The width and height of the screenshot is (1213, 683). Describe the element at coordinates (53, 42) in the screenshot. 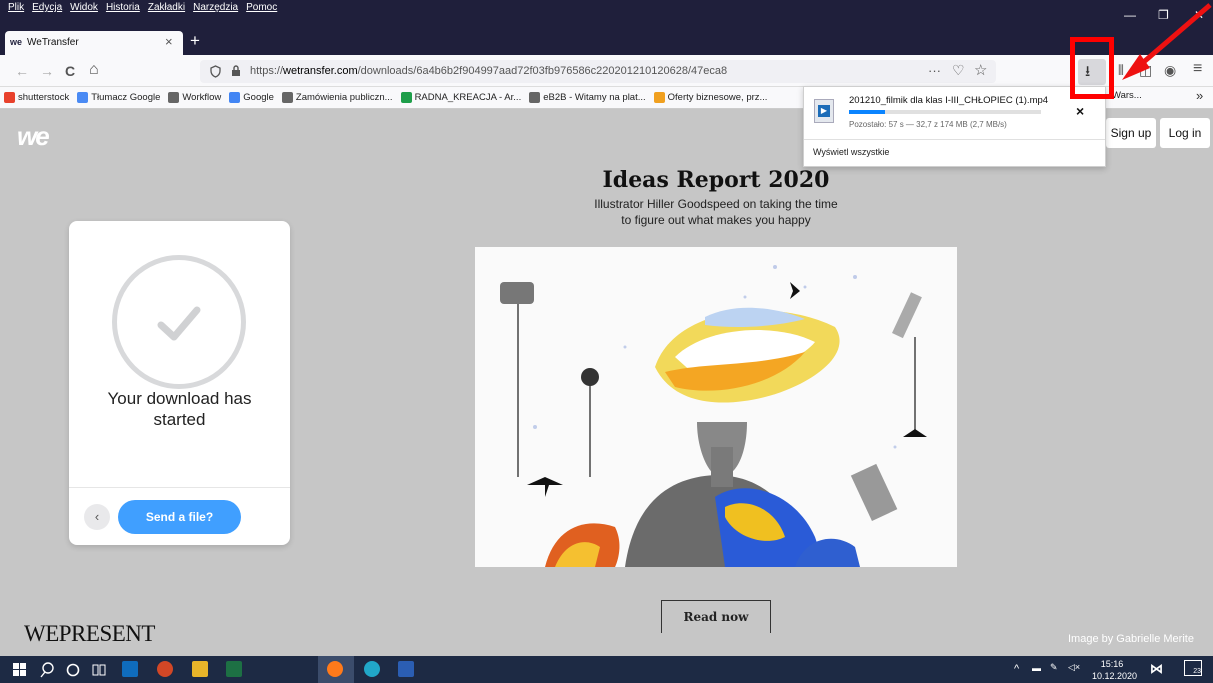

I see `tab-title: WeTransfer` at that location.